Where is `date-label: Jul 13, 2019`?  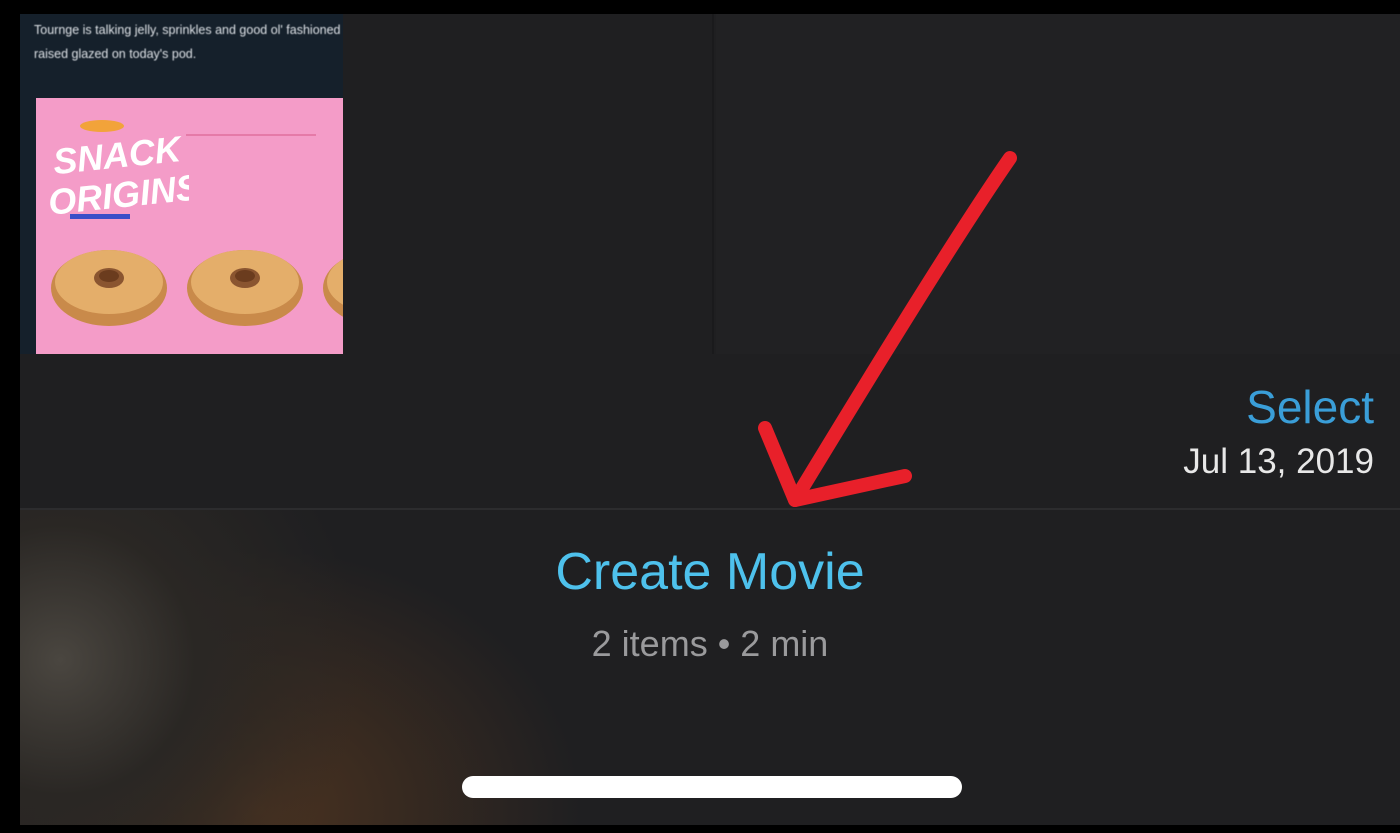
date-label: Jul 13, 2019 is located at coordinates (1278, 461).